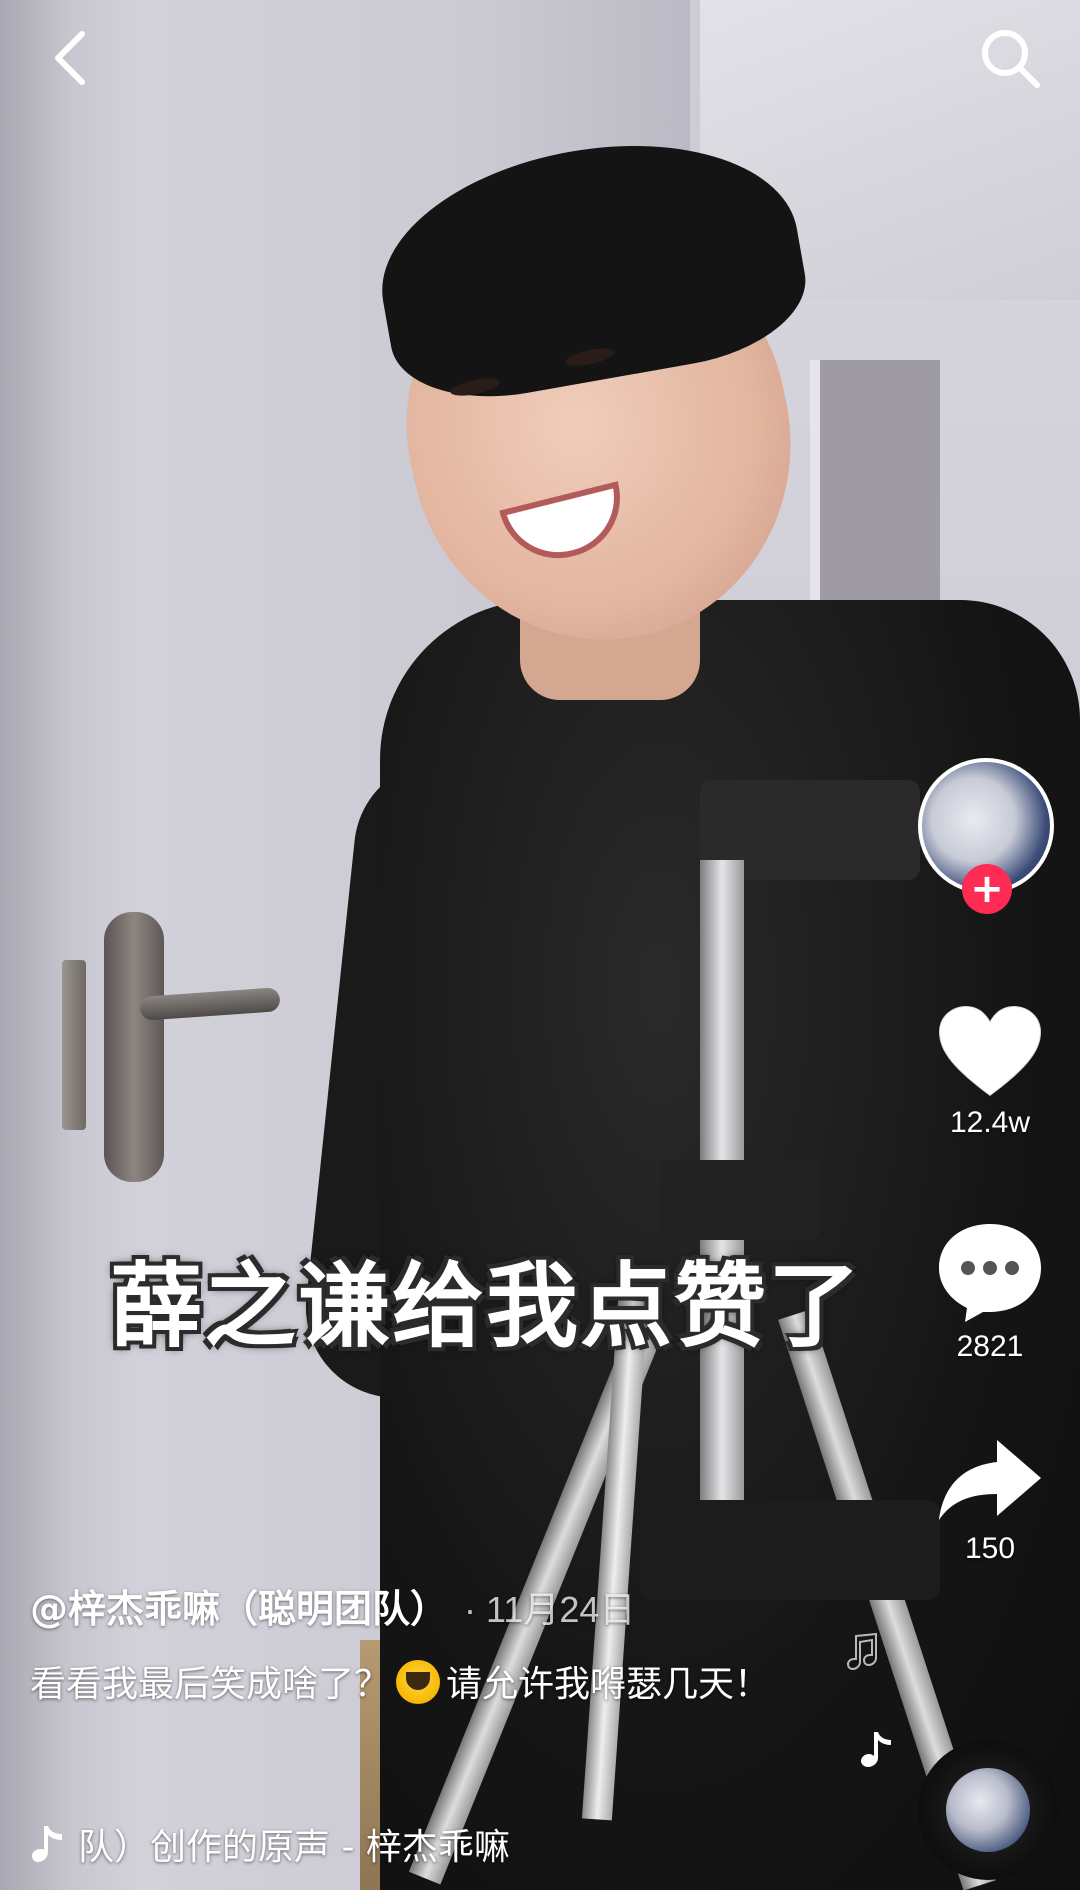  Describe the element at coordinates (990, 1273) in the screenshot. I see `comment-icon` at that location.